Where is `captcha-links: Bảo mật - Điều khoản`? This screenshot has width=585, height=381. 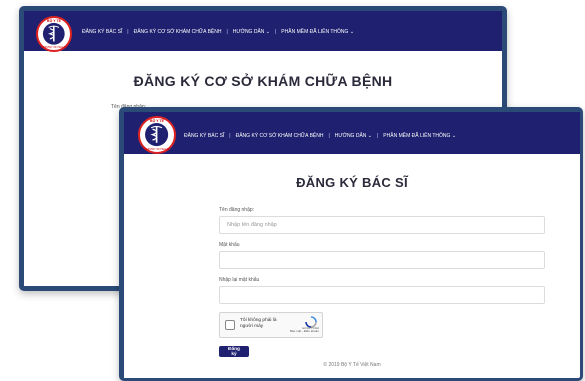
captcha-links: Bảo mật - Điều khoản is located at coordinates (304, 331).